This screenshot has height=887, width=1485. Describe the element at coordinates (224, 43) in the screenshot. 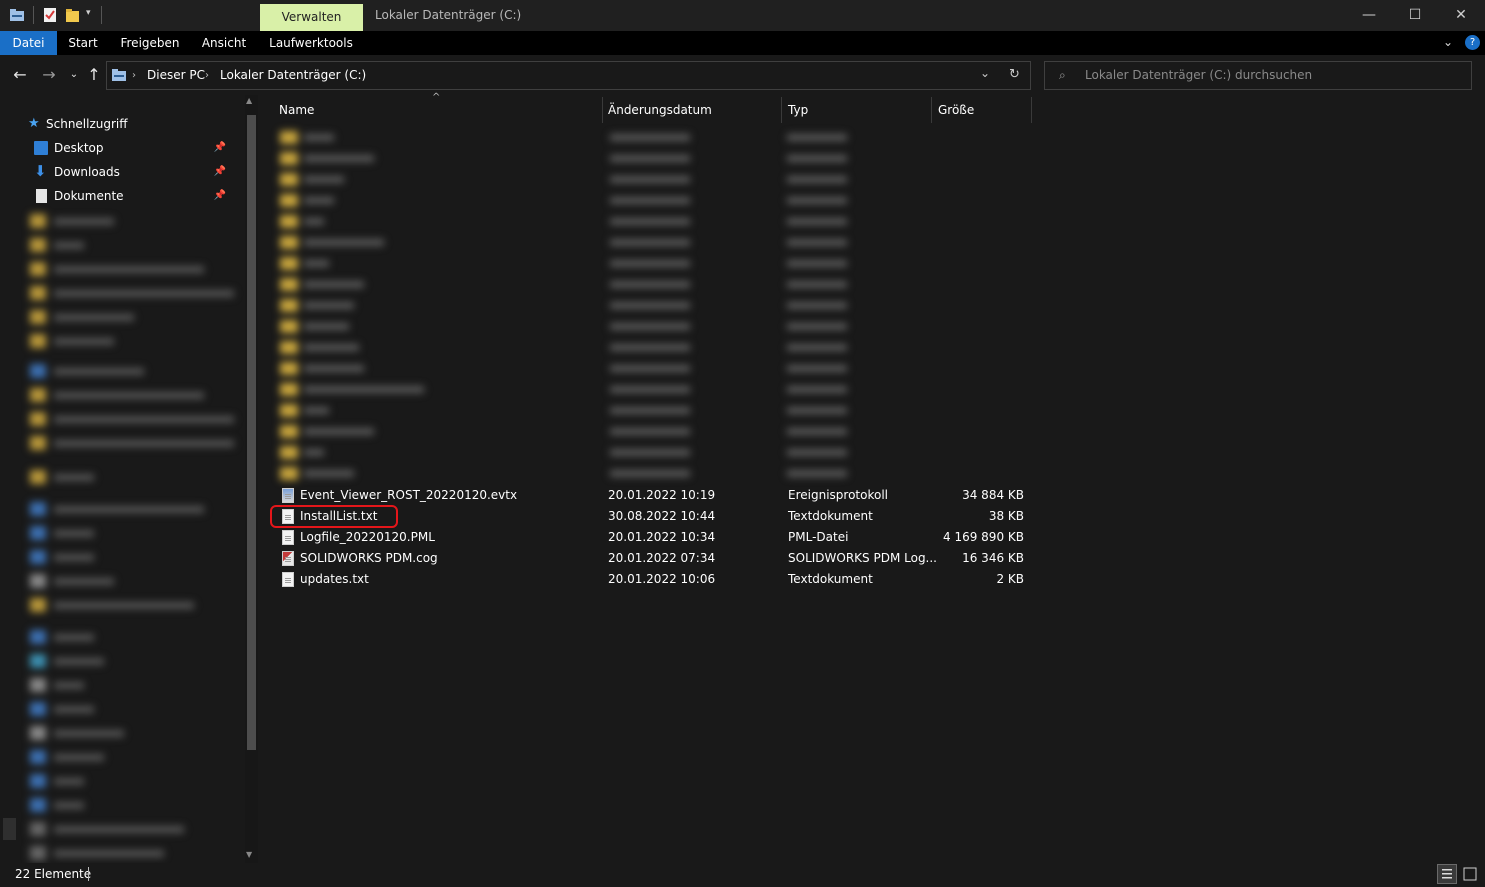

I see `tab-ansicht: Ansicht` at that location.